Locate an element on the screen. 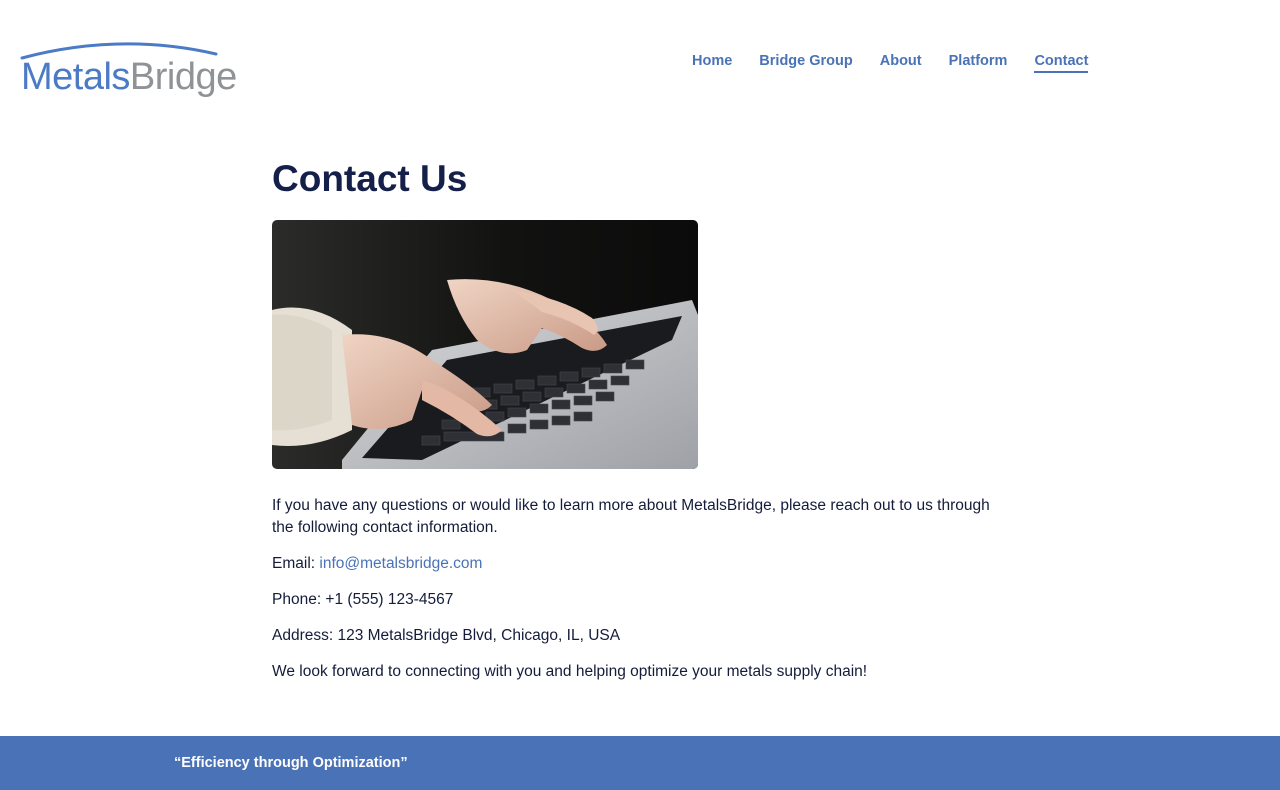  nav-platform: Platform is located at coordinates (978, 62).